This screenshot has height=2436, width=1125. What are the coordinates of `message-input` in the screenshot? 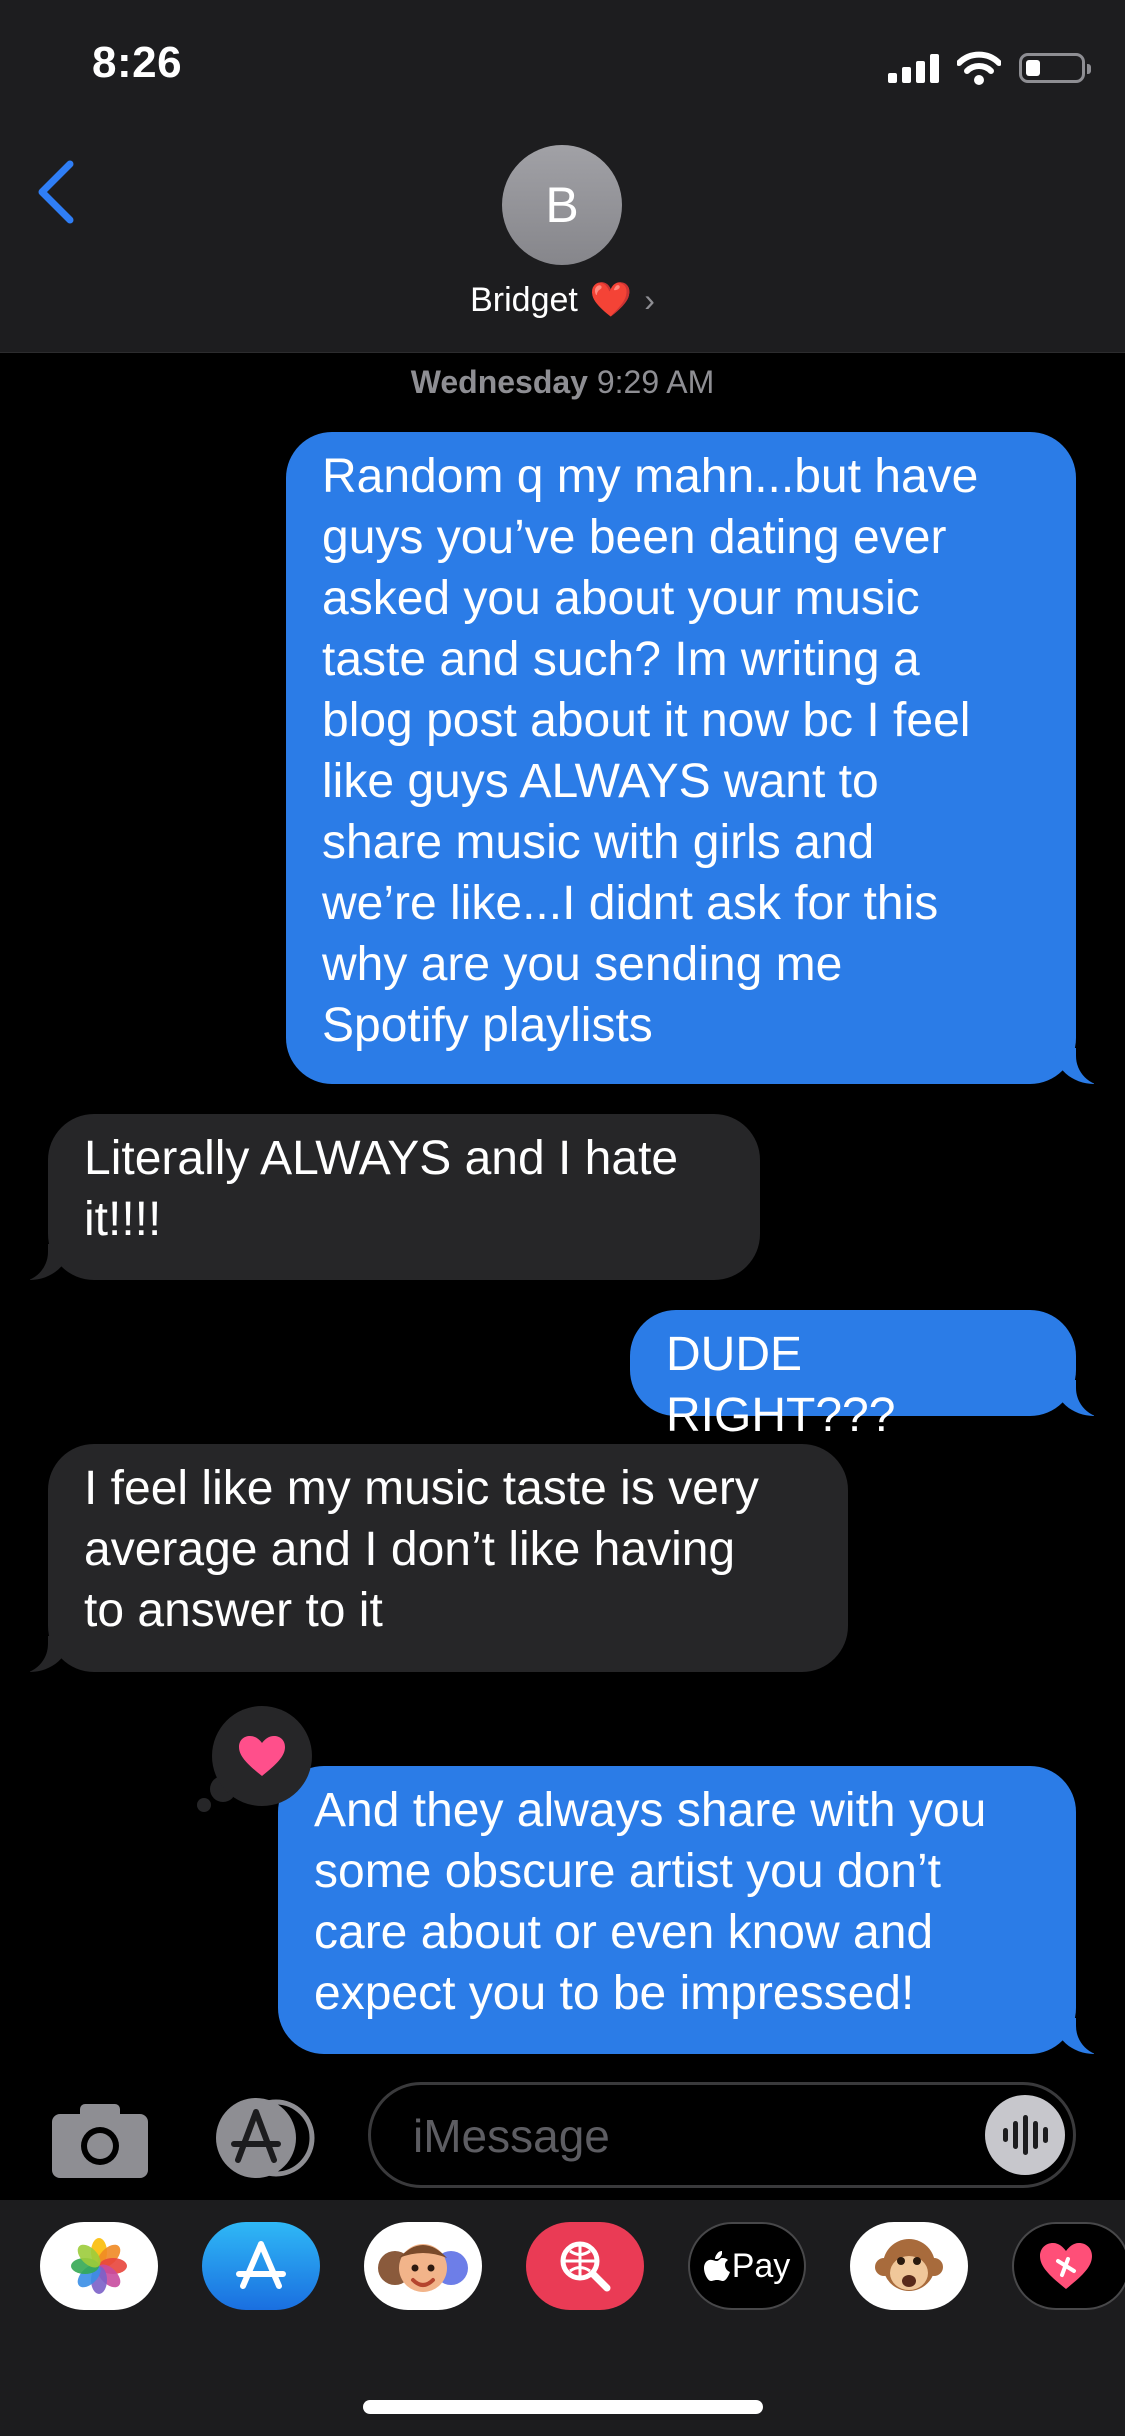 It's located at (693, 2136).